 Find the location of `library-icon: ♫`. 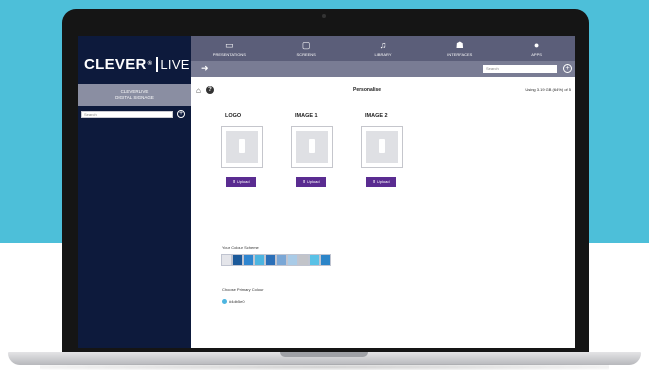

library-icon: ♫ is located at coordinates (383, 45).